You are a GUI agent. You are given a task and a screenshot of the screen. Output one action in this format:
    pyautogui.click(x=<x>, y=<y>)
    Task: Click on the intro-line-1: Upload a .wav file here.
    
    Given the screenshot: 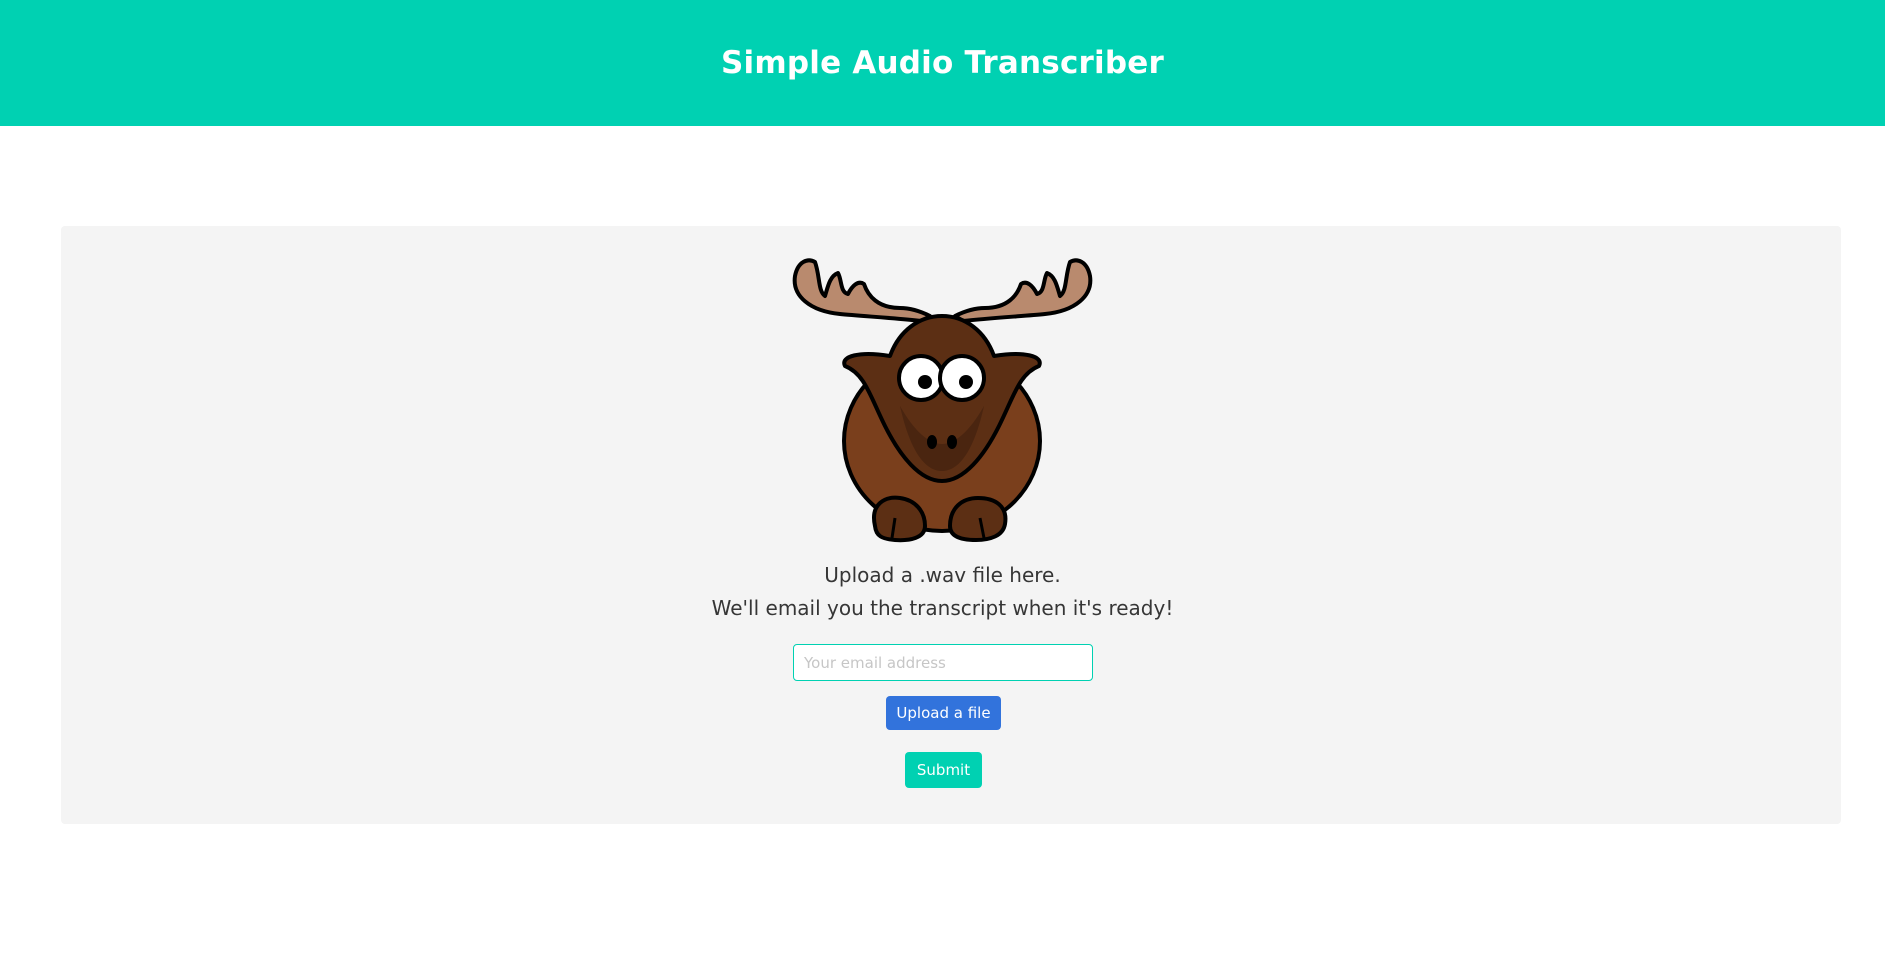 What is the action you would take?
    pyautogui.click(x=942, y=575)
    